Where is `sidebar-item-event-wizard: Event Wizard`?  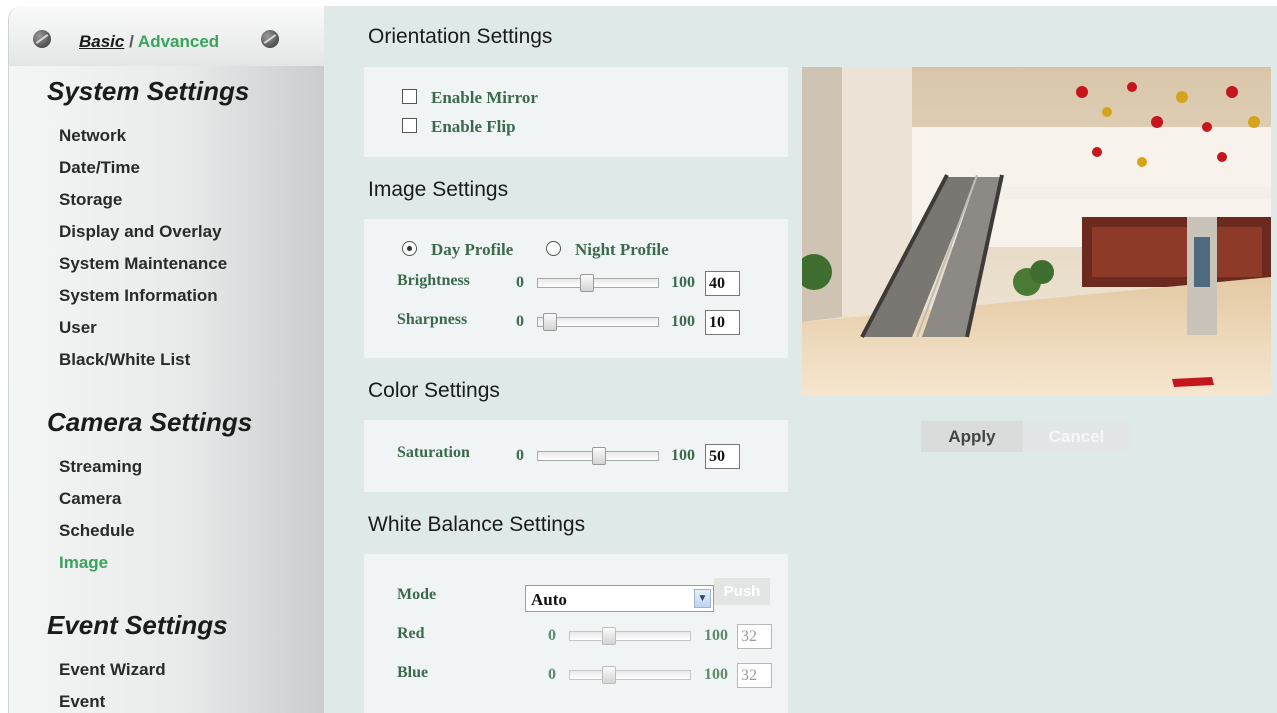
sidebar-item-event-wizard: Event Wizard is located at coordinates (112, 670).